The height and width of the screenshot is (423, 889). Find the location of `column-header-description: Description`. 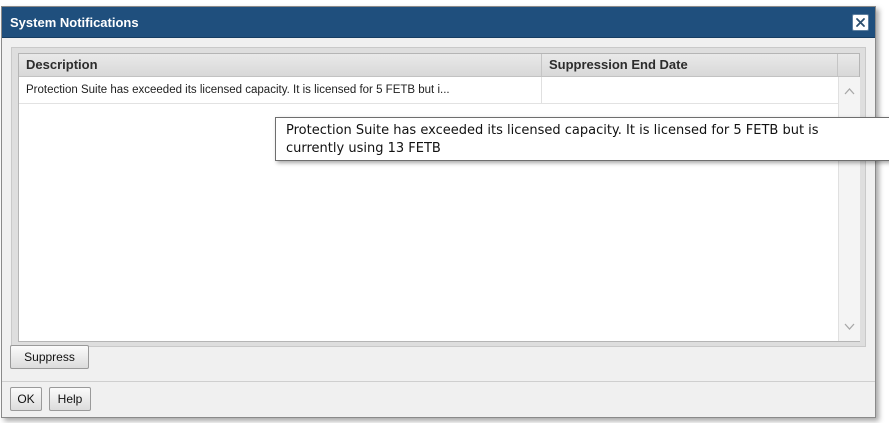

column-header-description: Description is located at coordinates (280, 65).